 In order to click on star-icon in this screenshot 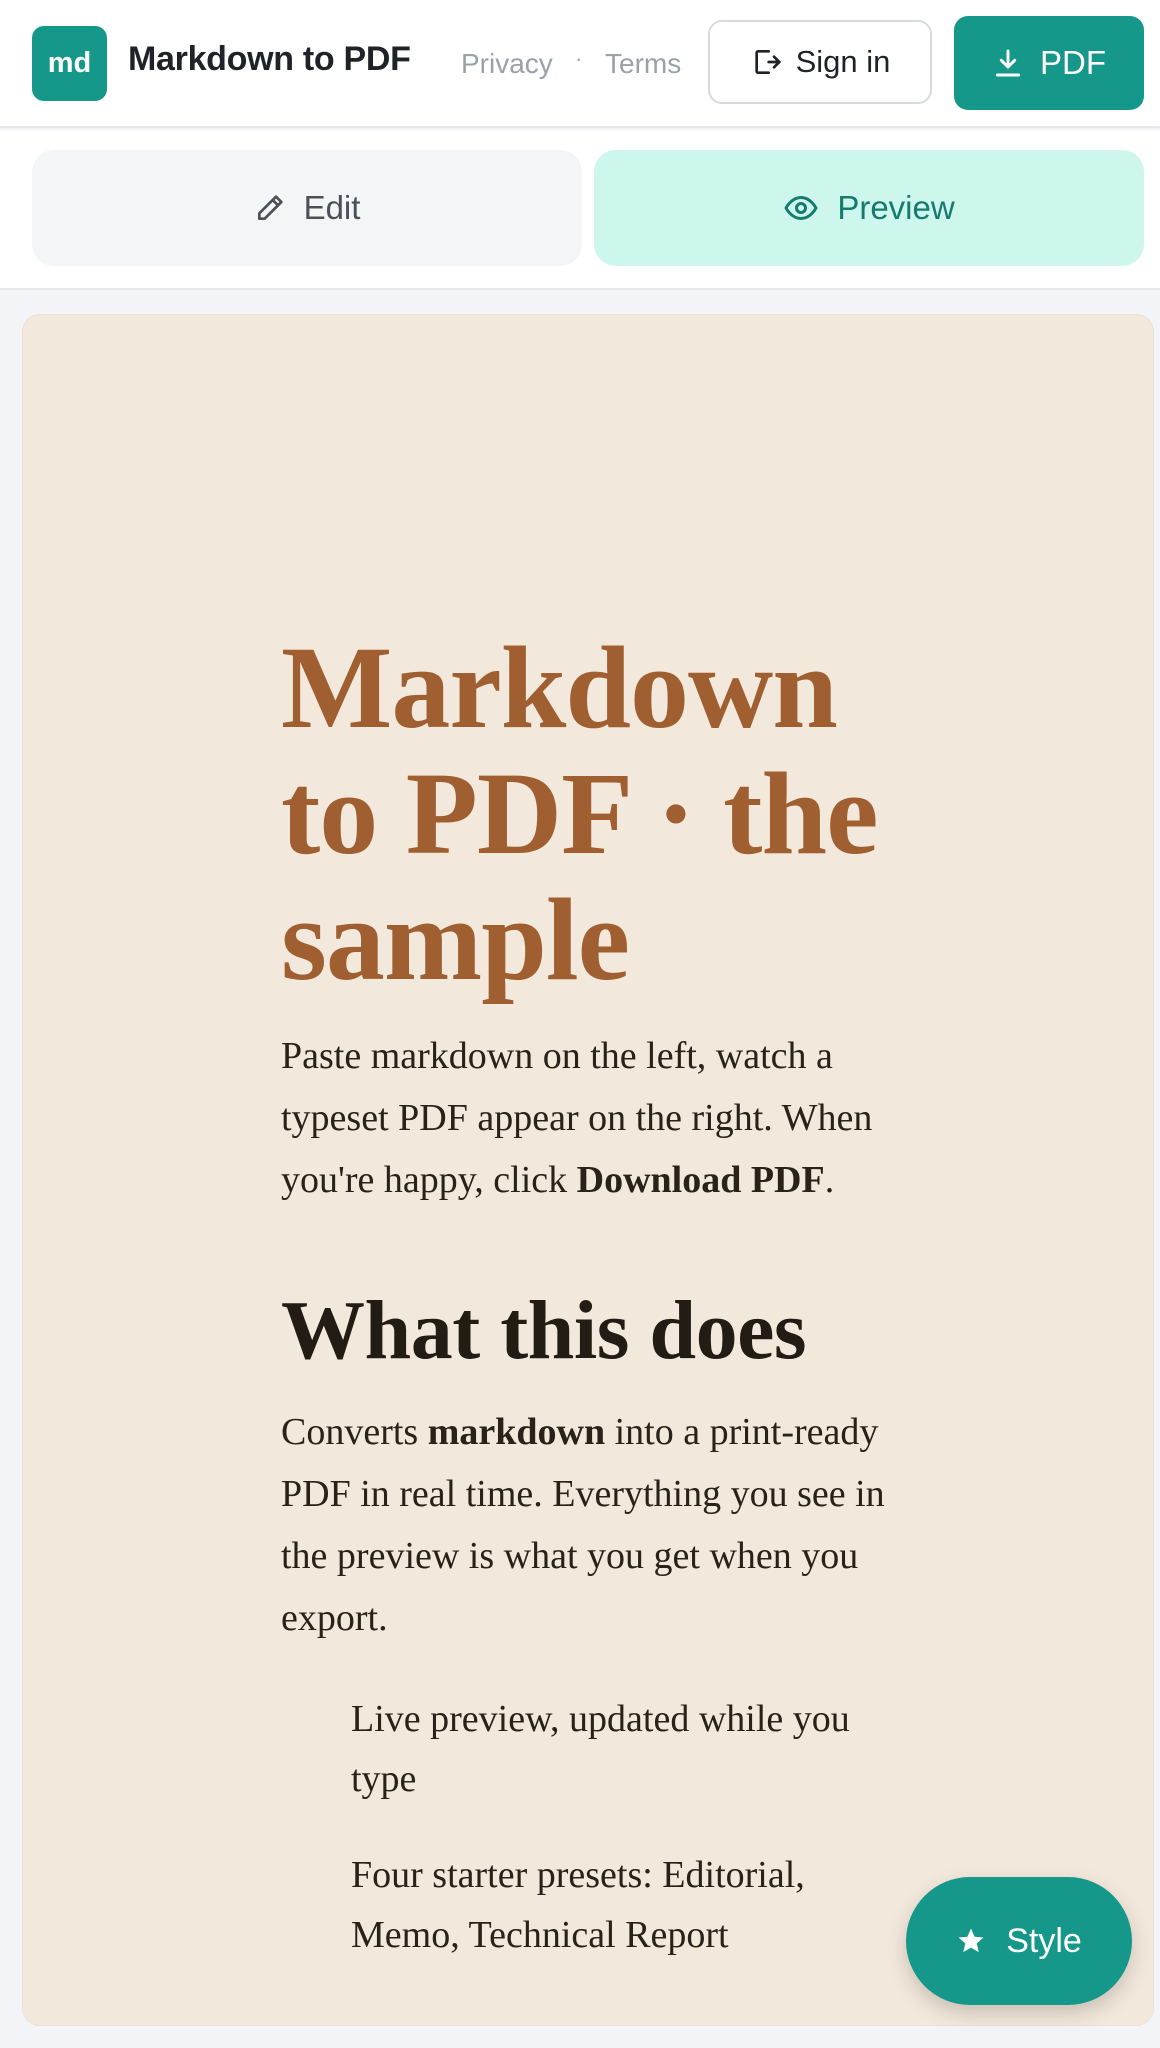, I will do `click(971, 1941)`.